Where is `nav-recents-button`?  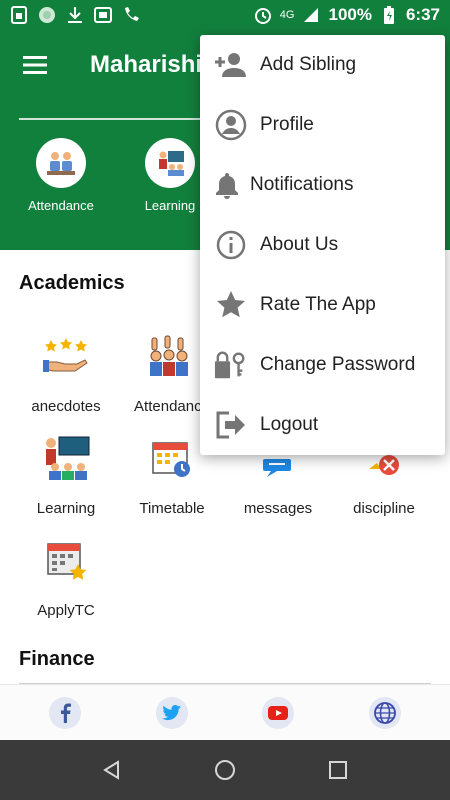 nav-recents-button is located at coordinates (338, 770).